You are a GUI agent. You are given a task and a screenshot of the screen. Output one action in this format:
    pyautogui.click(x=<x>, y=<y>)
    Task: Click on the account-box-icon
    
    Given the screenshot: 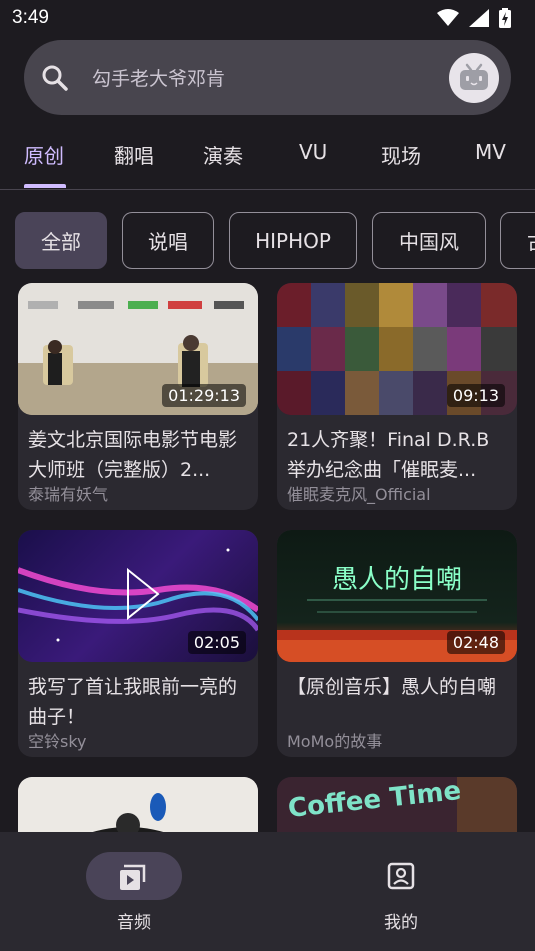 What is the action you would take?
    pyautogui.click(x=401, y=876)
    